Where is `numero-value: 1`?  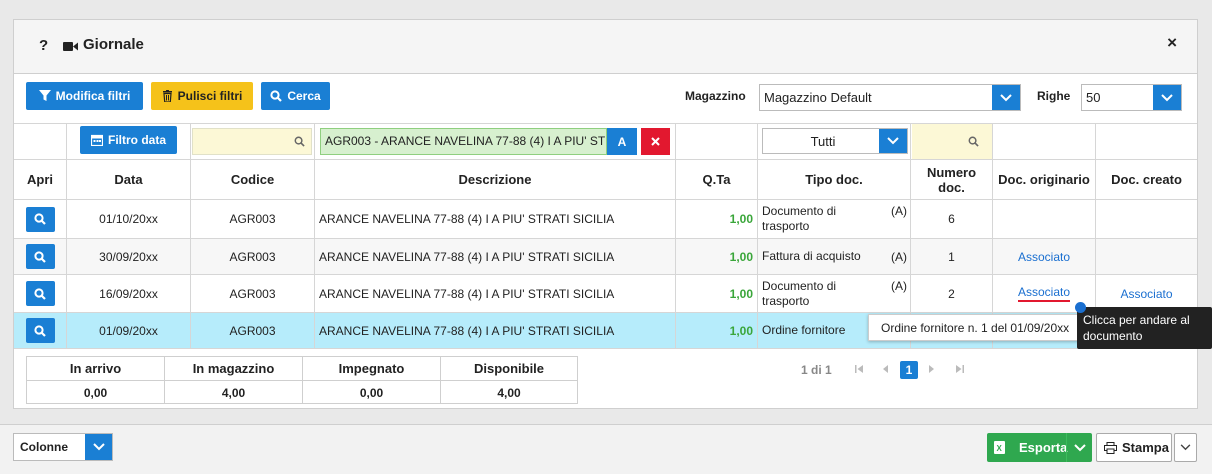
numero-value: 1 is located at coordinates (951, 256).